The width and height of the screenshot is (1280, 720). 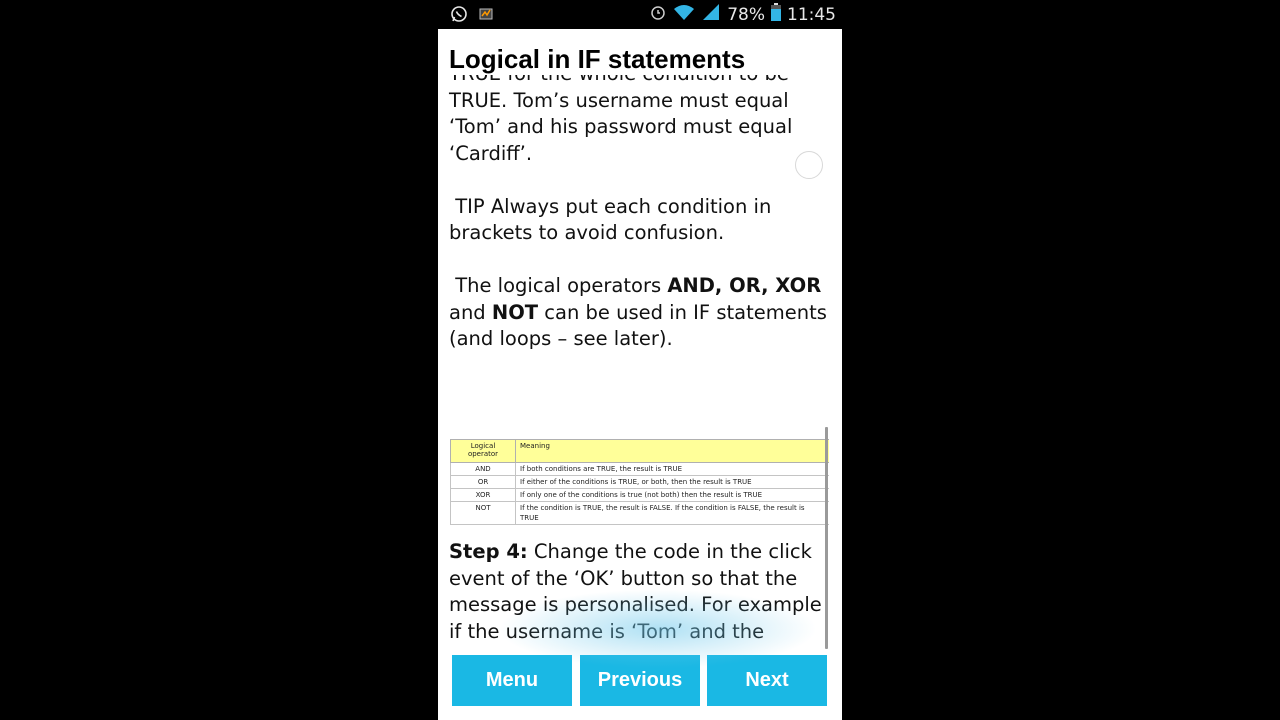 What do you see at coordinates (809, 165) in the screenshot?
I see `touch-indicator-icon` at bounding box center [809, 165].